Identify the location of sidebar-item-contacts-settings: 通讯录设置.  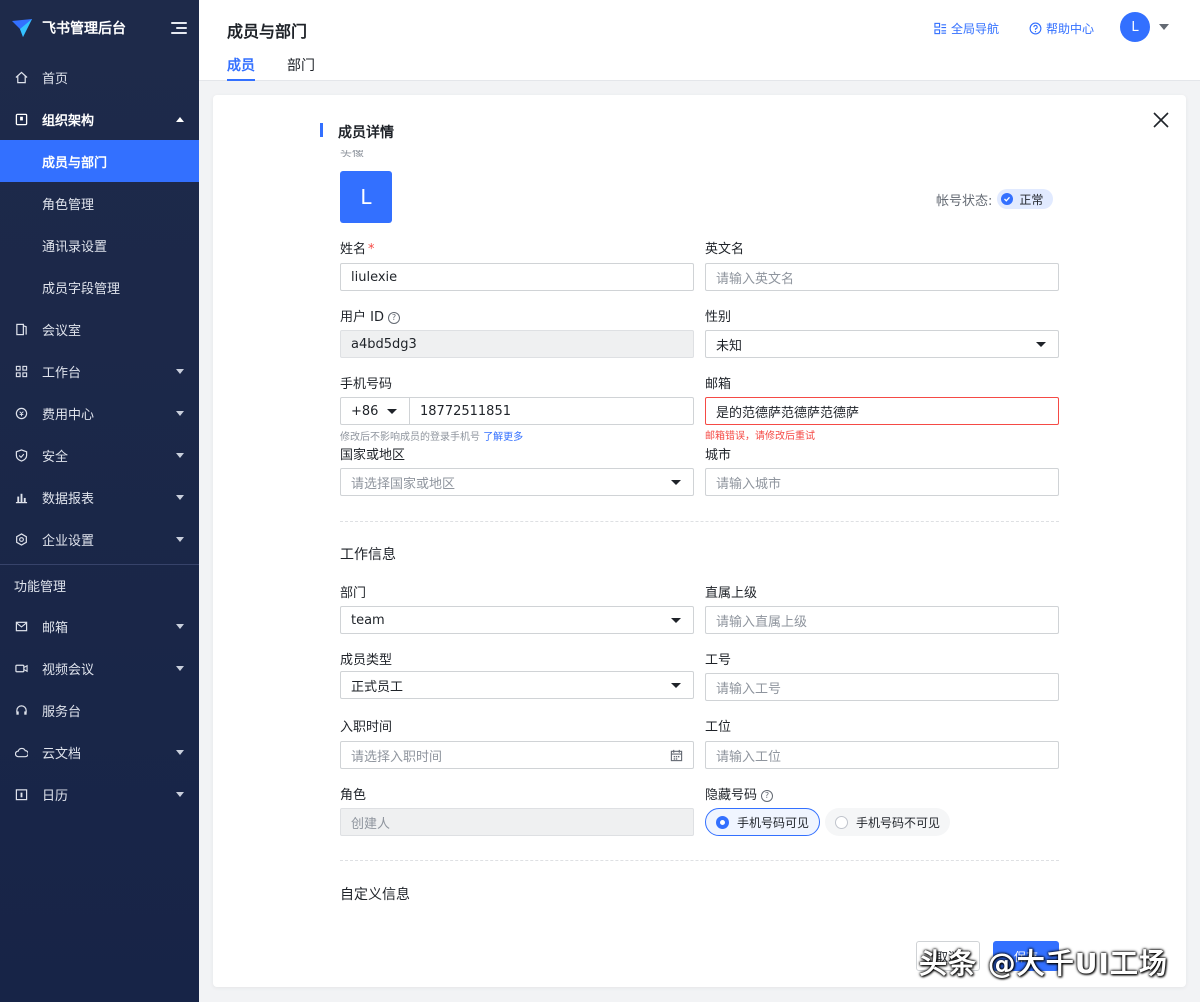
(99, 245).